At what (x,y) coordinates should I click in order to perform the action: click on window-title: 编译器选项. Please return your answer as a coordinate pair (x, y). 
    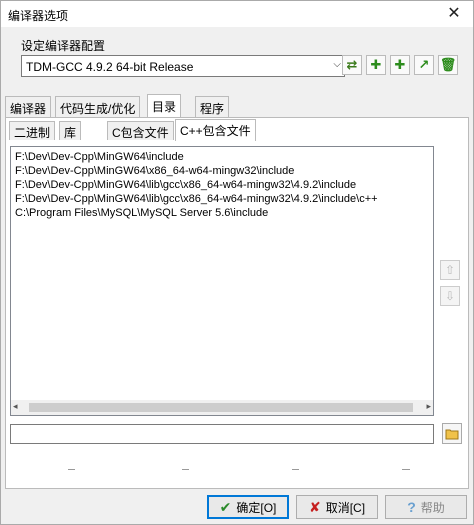
    Looking at the image, I should click on (38, 16).